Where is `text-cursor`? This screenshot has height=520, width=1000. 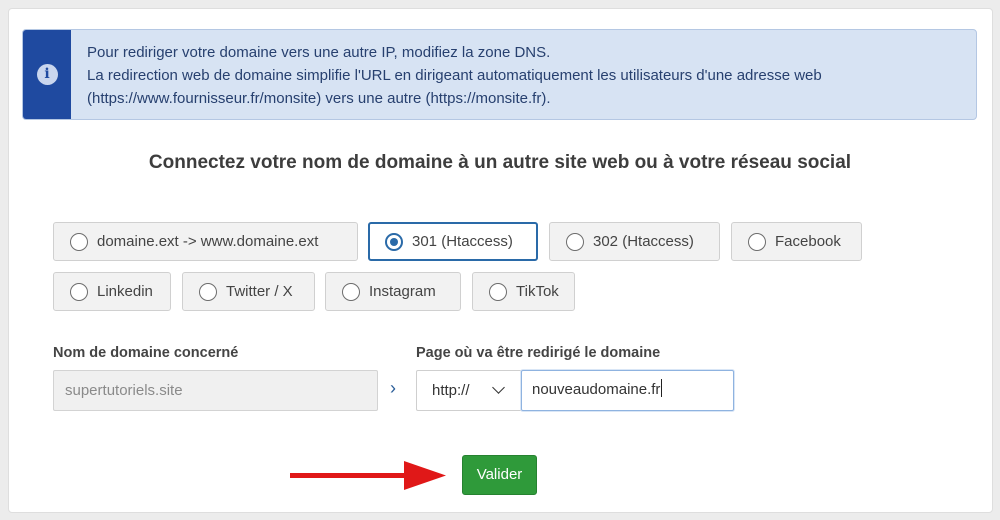
text-cursor is located at coordinates (662, 388).